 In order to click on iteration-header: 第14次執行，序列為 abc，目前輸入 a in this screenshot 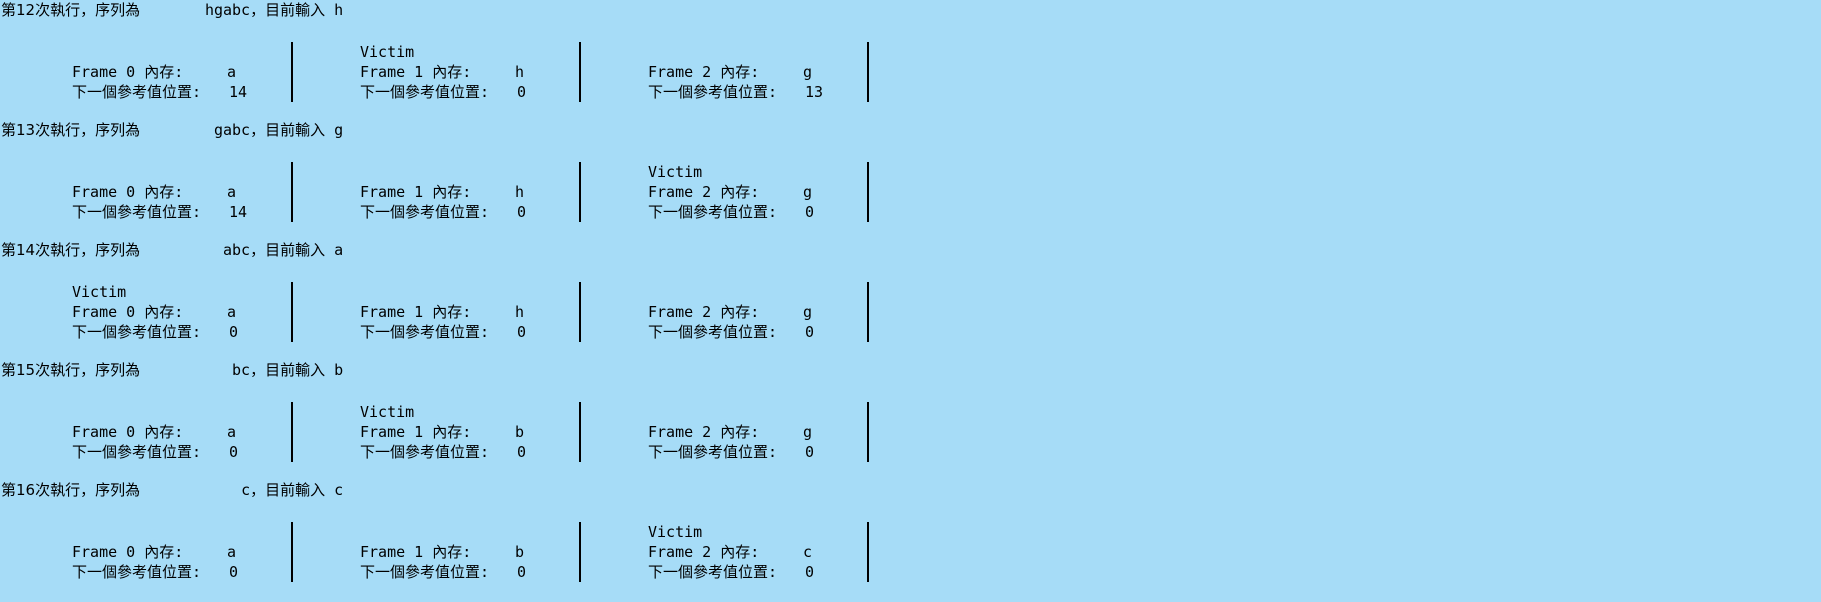, I will do `click(172, 250)`.